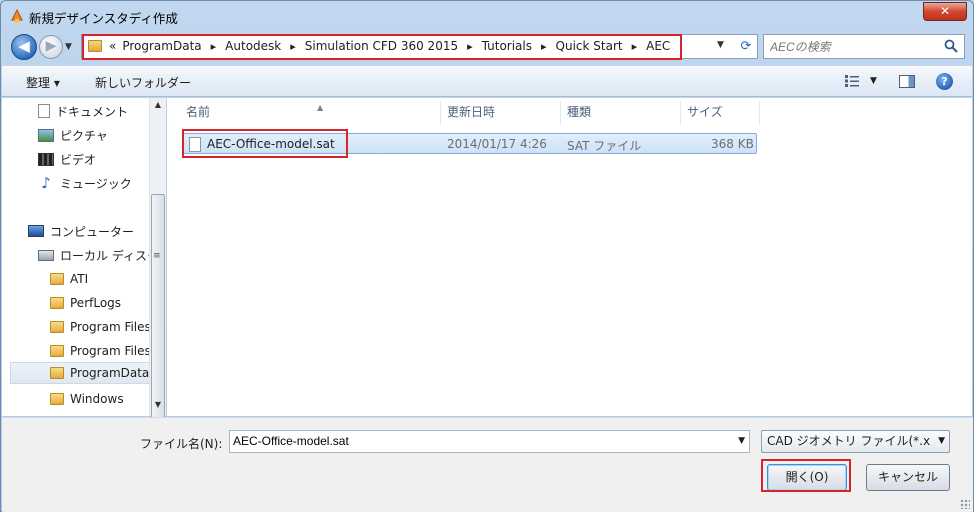 Image resolution: width=974 pixels, height=512 pixels. What do you see at coordinates (945, 11) in the screenshot?
I see `close-button: ✕` at bounding box center [945, 11].